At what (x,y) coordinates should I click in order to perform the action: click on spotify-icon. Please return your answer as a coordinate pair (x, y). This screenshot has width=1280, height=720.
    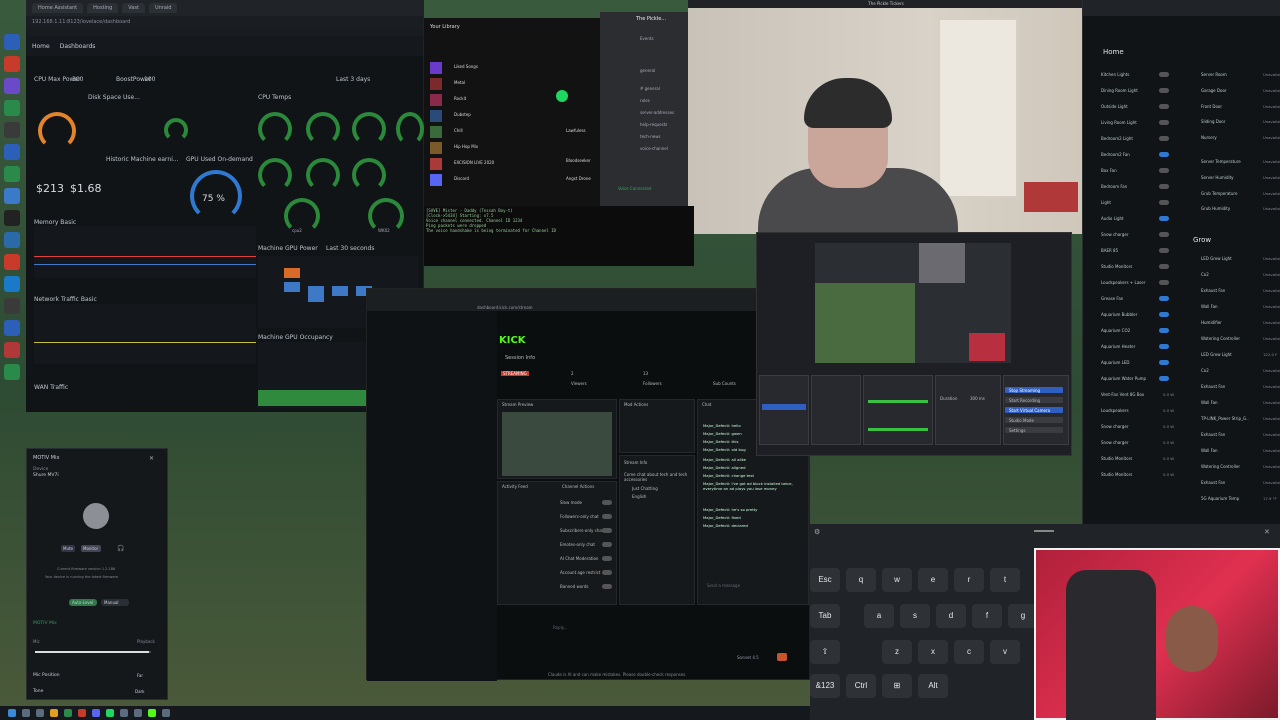
    Looking at the image, I should click on (110, 713).